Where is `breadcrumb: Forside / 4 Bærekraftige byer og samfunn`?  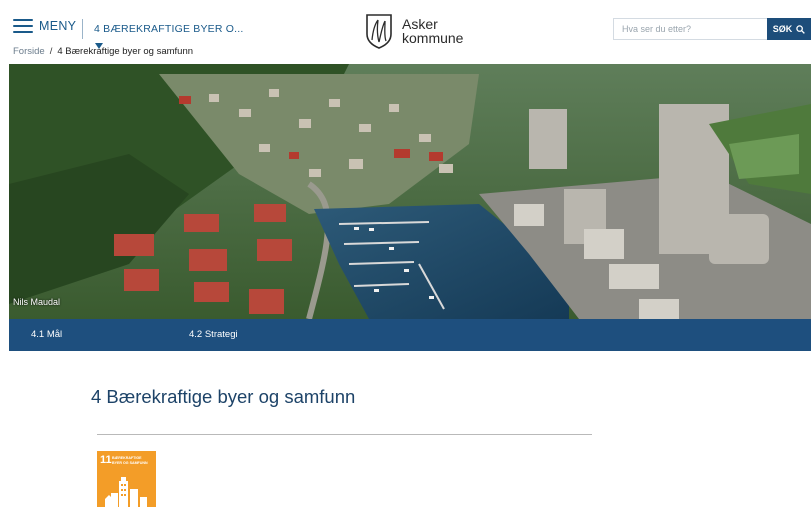
breadcrumb: Forside / 4 Bærekraftige byer og samfunn is located at coordinates (103, 51).